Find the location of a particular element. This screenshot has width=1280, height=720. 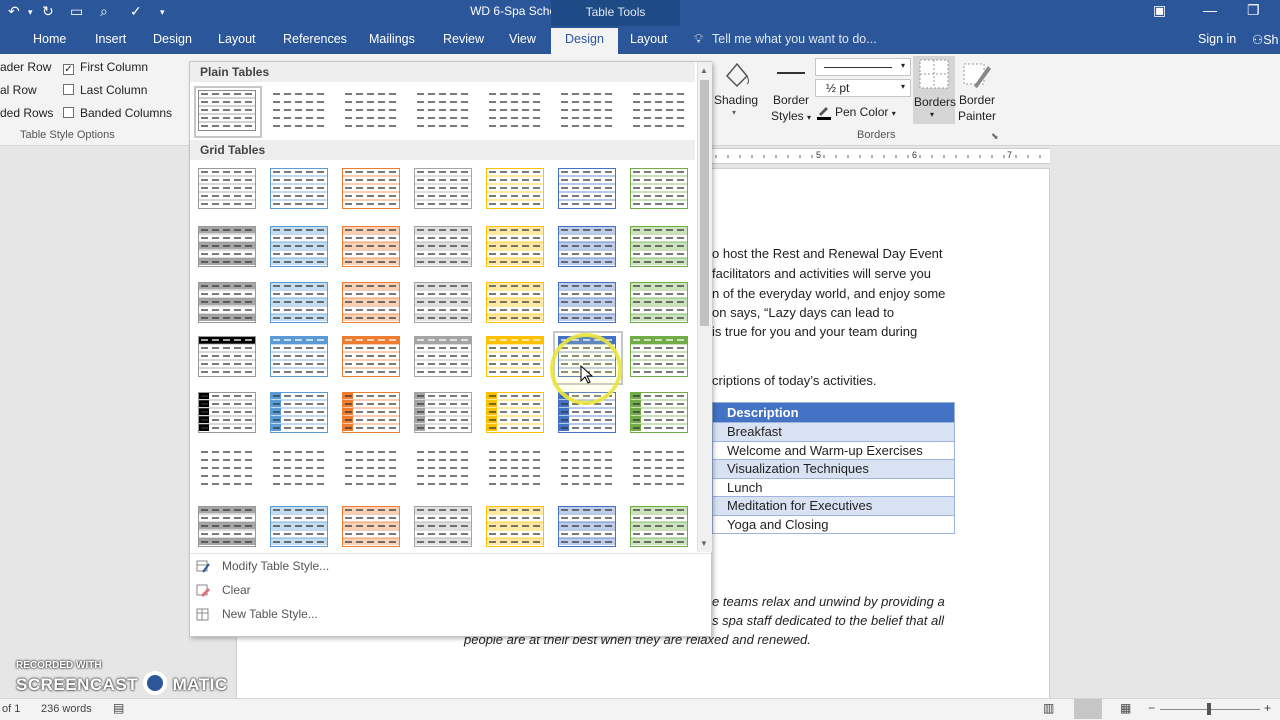

zoom-in-icon: + is located at coordinates (1267, 708).